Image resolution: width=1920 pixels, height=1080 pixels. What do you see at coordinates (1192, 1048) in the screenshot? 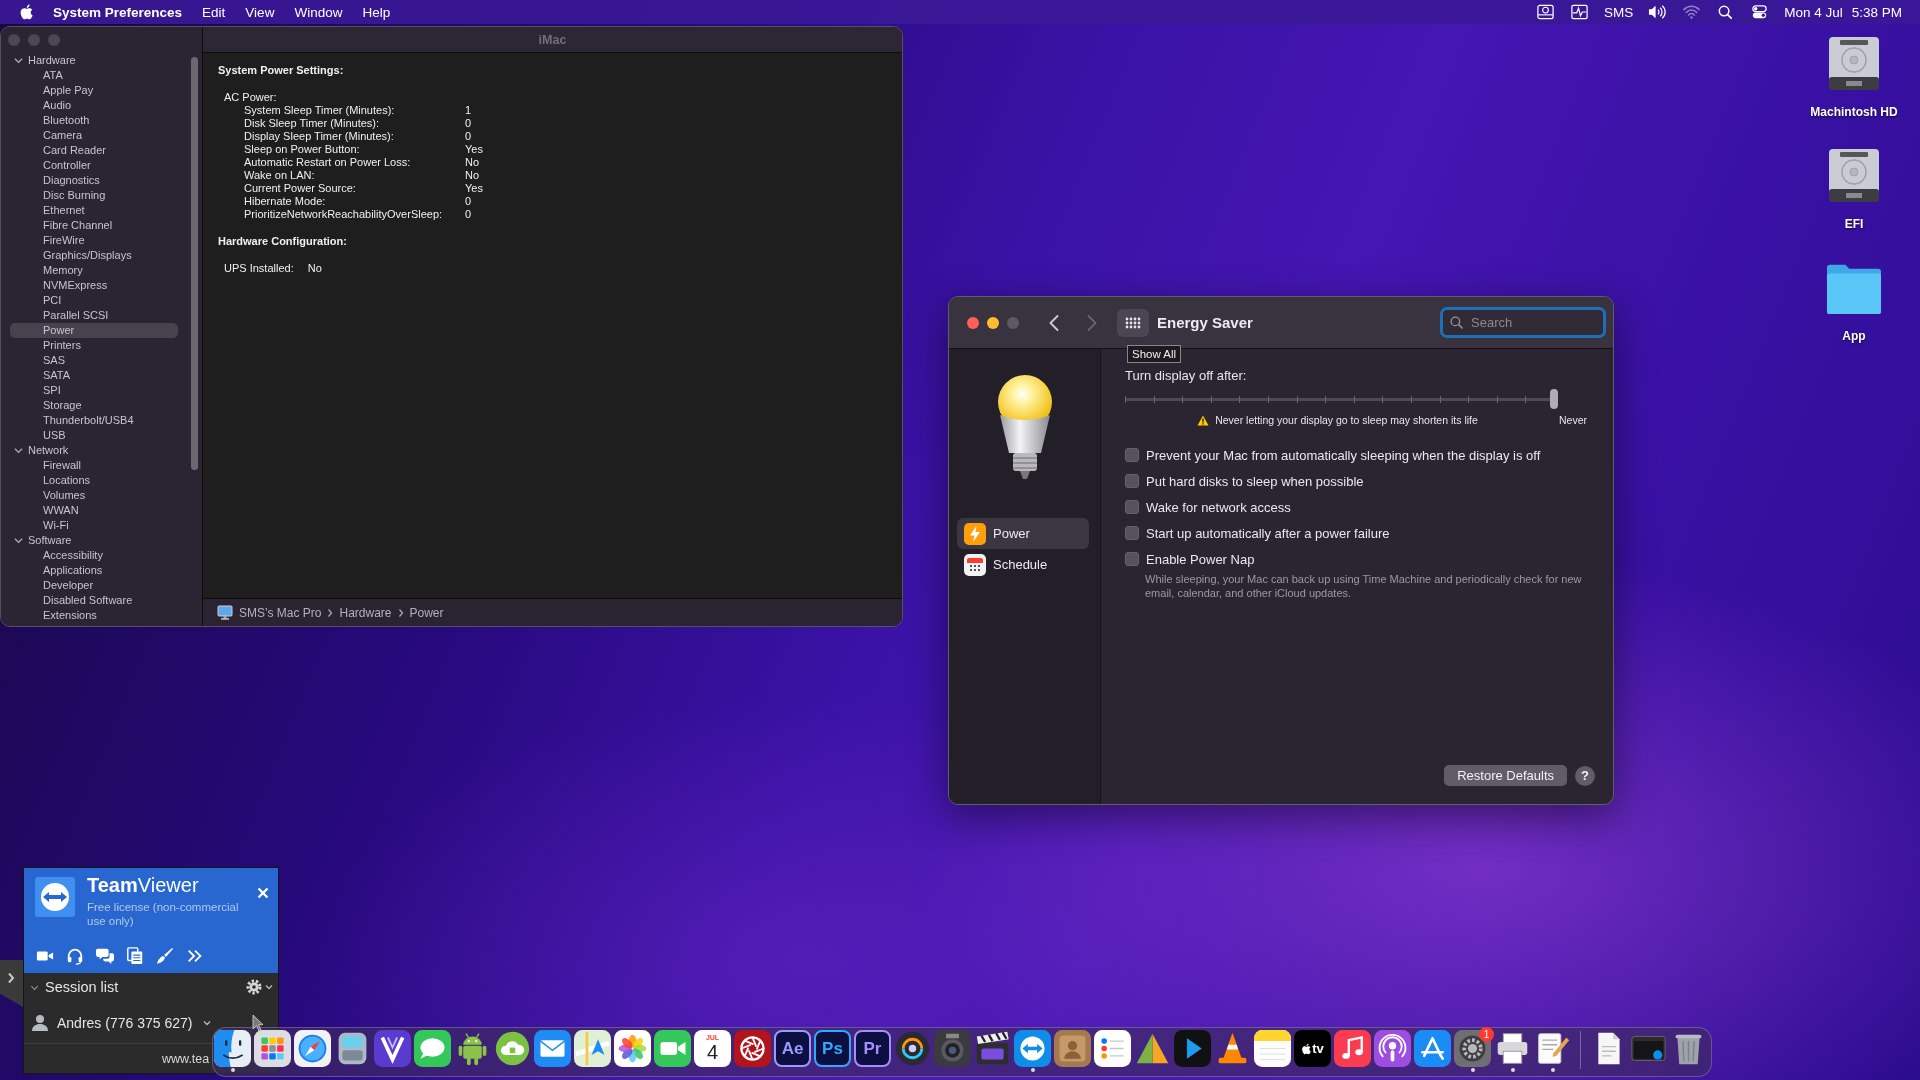
I see `play-icon` at bounding box center [1192, 1048].